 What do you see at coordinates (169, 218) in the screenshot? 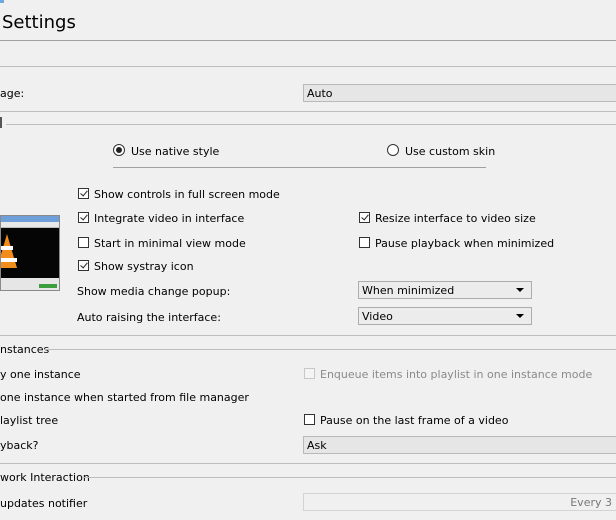
I see `integrate-video-label: Integrate video in interface` at bounding box center [169, 218].